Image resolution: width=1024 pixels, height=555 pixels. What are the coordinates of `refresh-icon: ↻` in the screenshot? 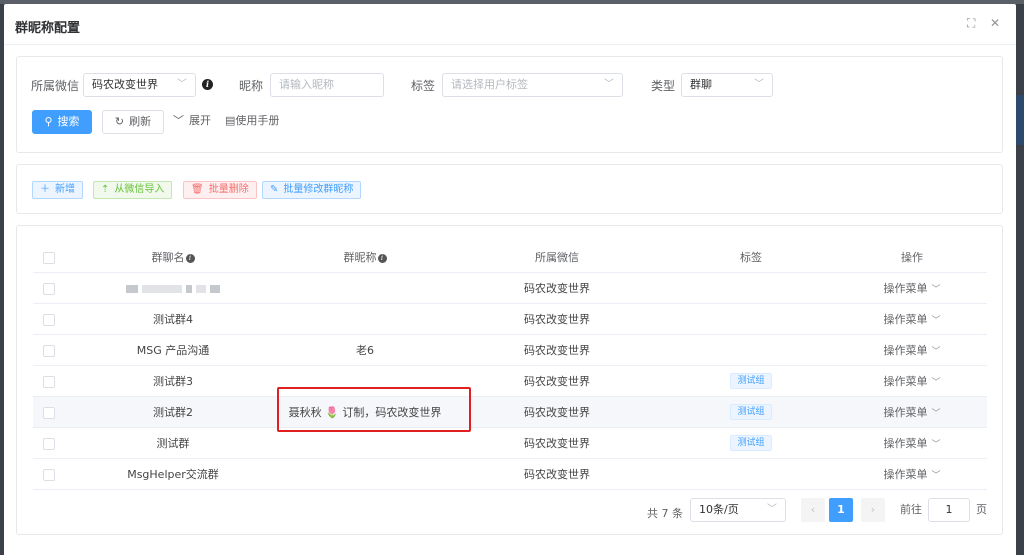 It's located at (119, 121).